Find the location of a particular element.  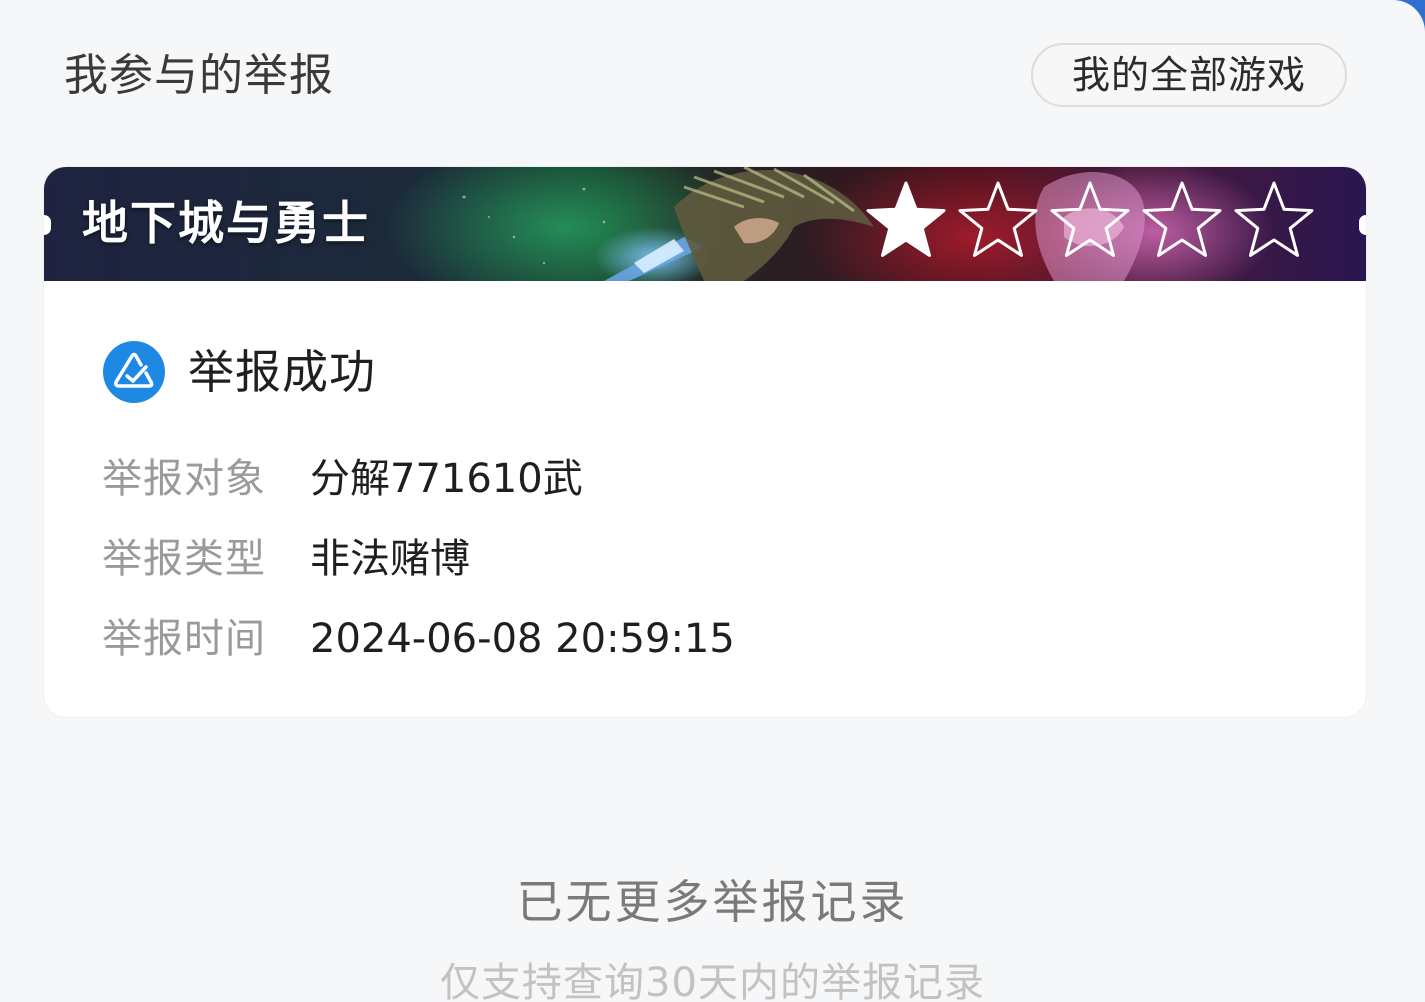

rating-stars is located at coordinates (1090, 222).